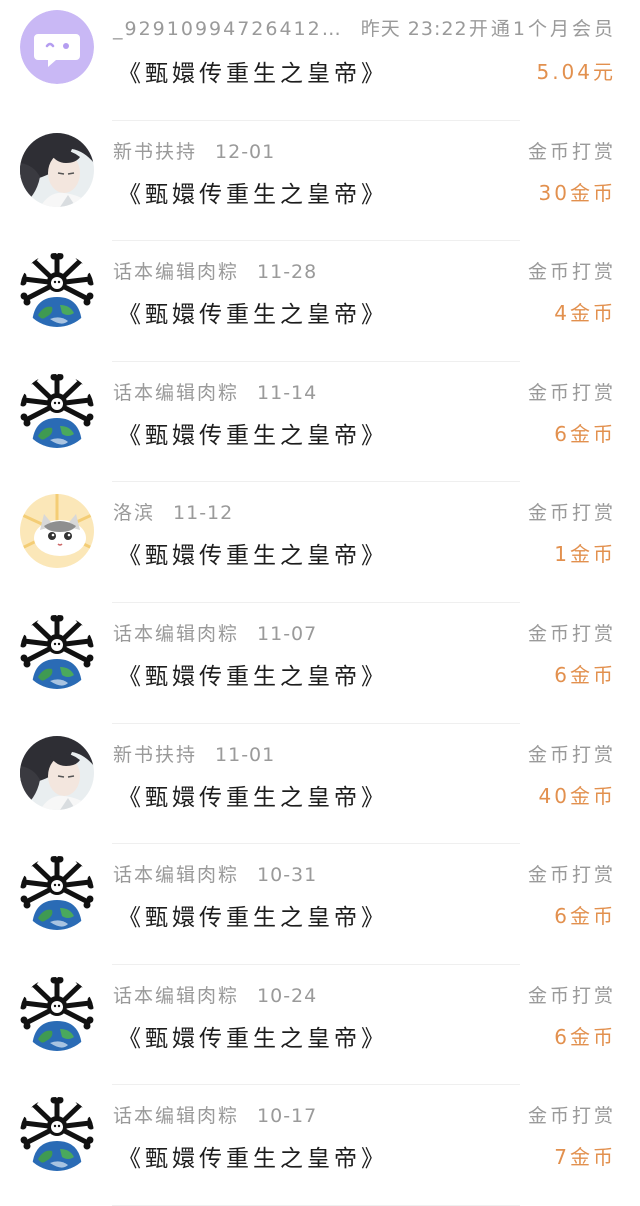 The height and width of the screenshot is (1206, 640). I want to click on record-type: 开通1个月会员, so click(542, 29).